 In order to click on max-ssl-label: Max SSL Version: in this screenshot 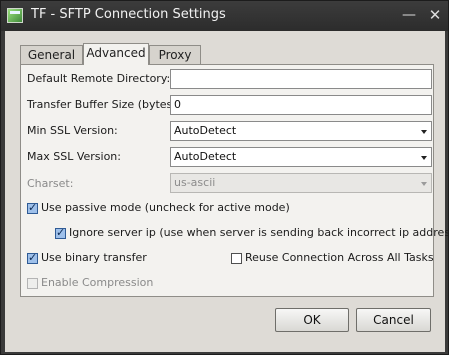, I will do `click(74, 156)`.